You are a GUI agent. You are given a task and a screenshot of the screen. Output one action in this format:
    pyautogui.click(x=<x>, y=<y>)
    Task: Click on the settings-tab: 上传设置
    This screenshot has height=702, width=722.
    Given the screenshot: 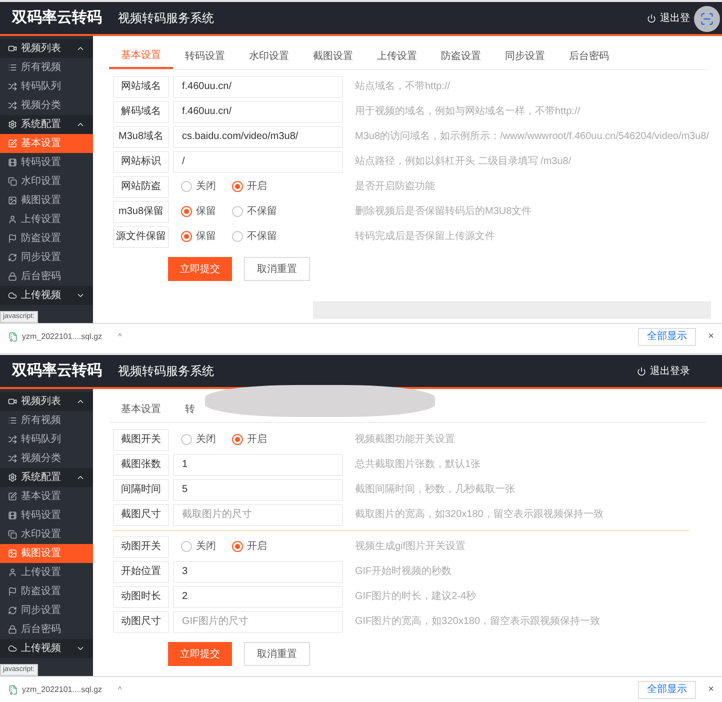 What is the action you would take?
    pyautogui.click(x=397, y=56)
    